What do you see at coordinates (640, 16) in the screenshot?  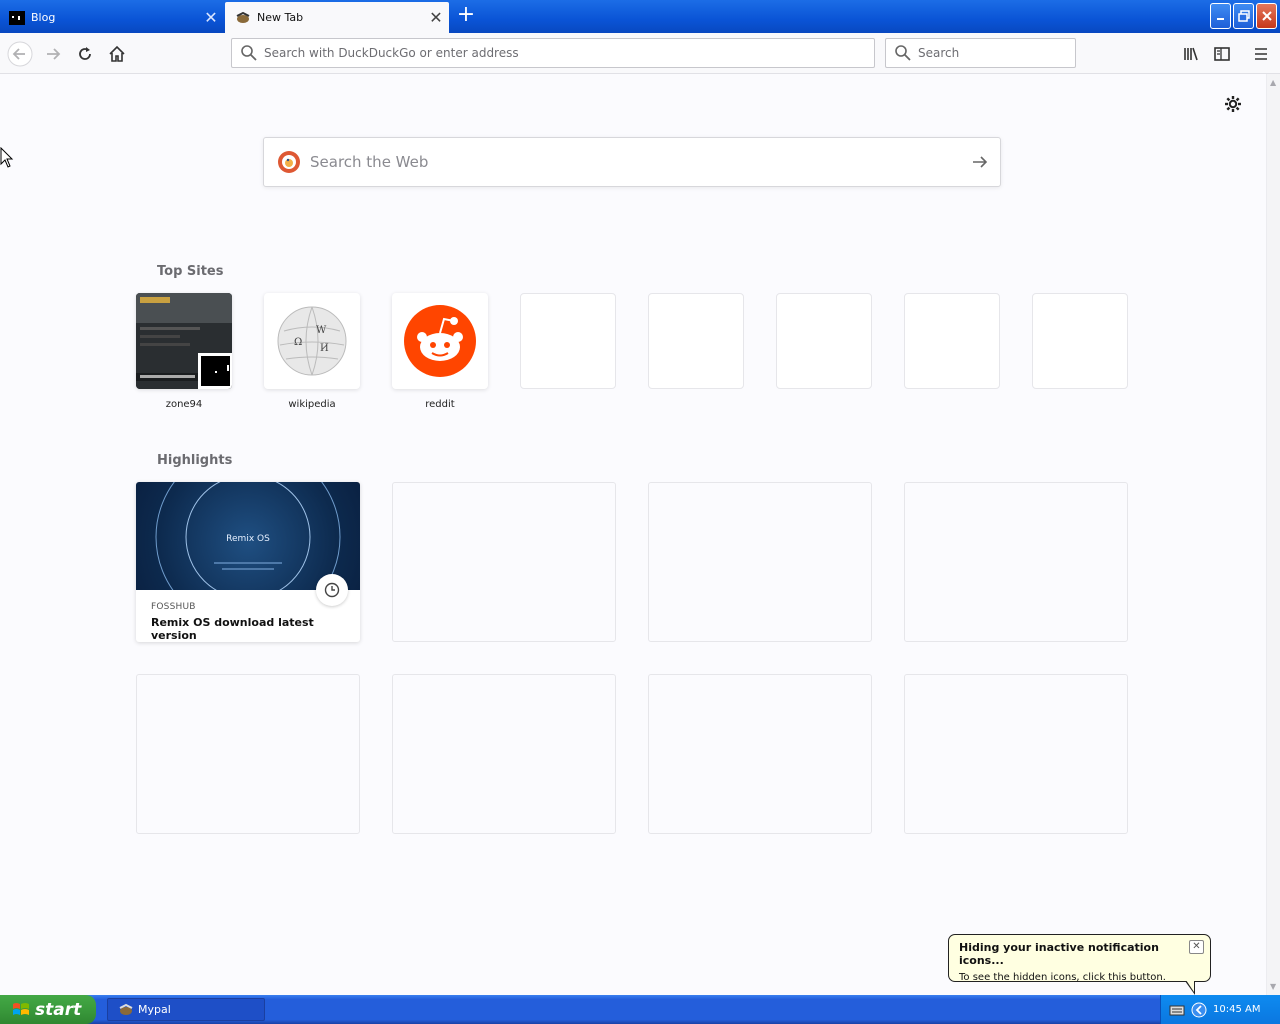 I see `tab-strip: Blog ✕ New Tab ✕ +` at bounding box center [640, 16].